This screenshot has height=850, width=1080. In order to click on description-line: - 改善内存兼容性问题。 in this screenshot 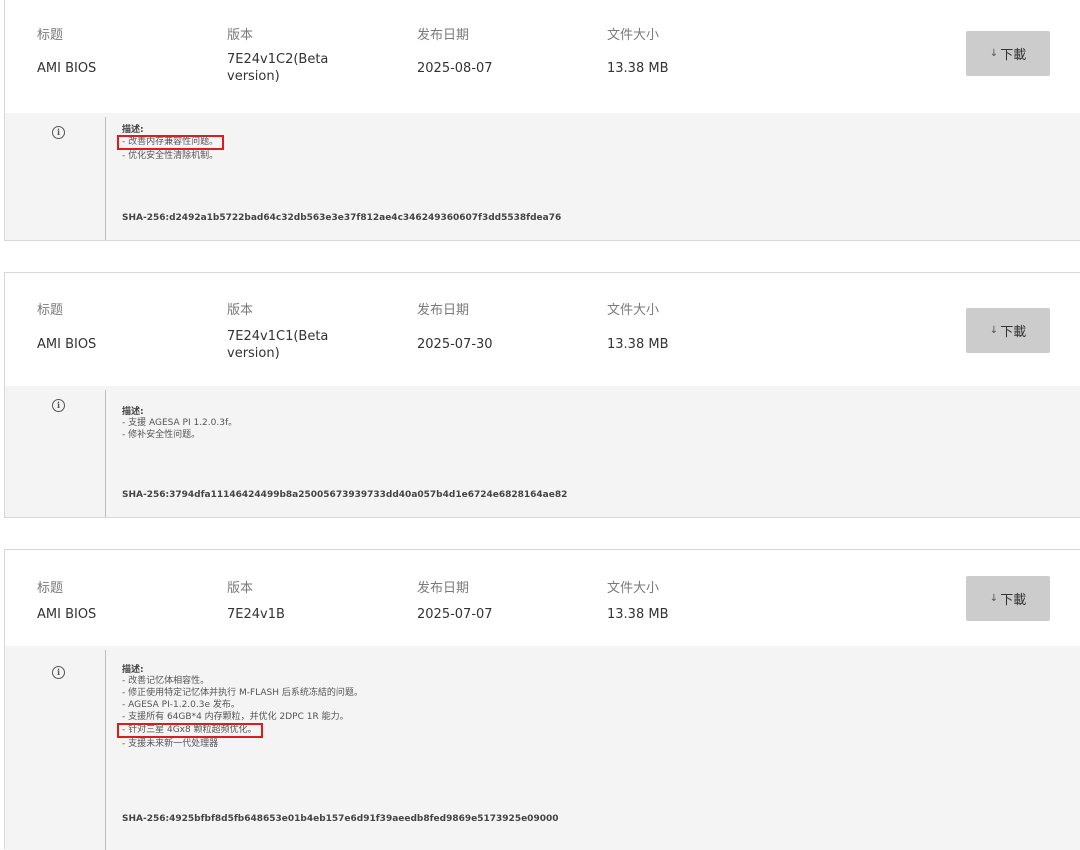, I will do `click(171, 142)`.